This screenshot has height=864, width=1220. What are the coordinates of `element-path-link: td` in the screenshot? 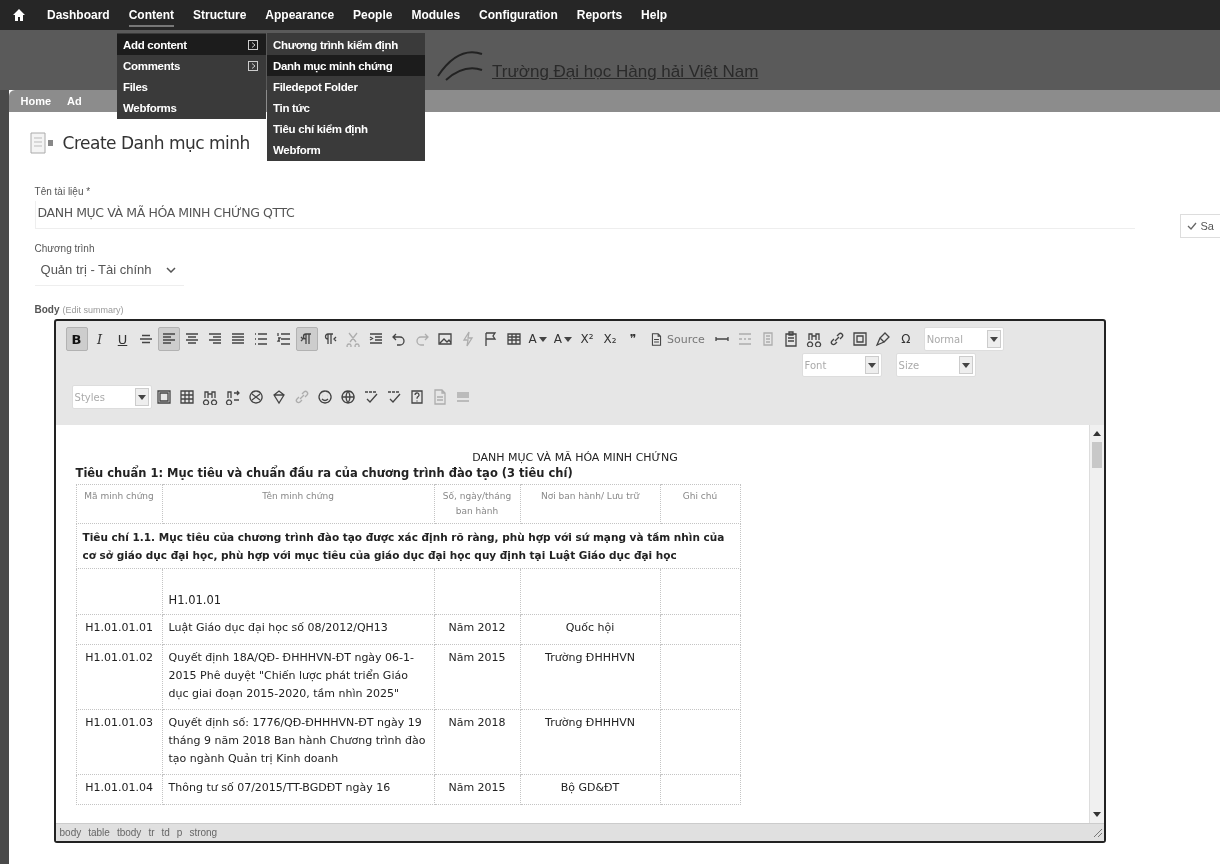 It's located at (165, 832).